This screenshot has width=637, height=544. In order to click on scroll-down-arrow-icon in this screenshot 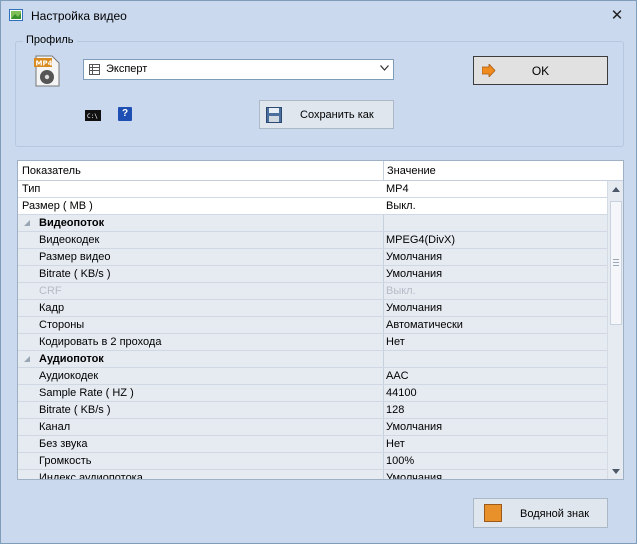, I will do `click(616, 471)`.